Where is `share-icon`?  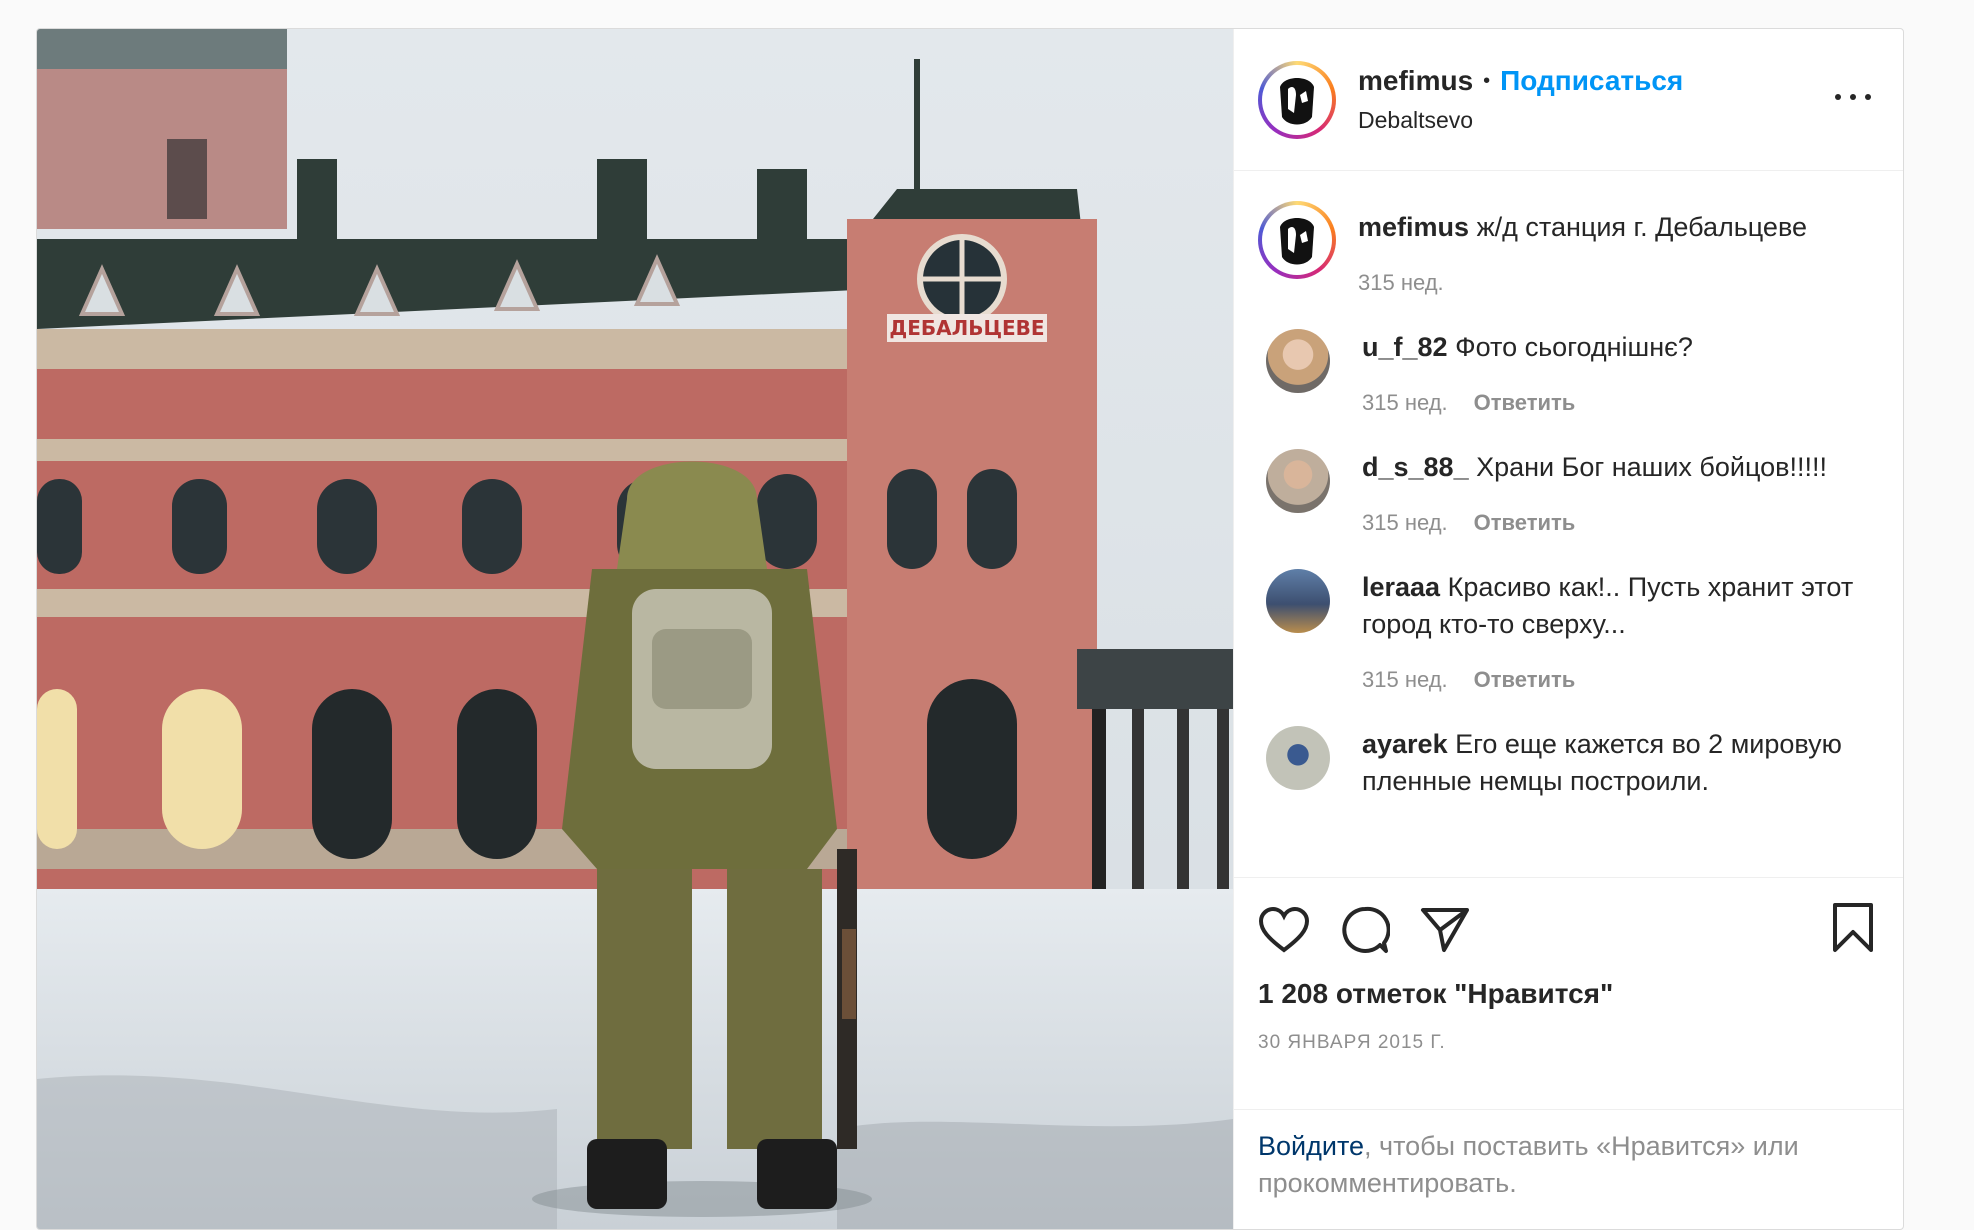 share-icon is located at coordinates (1445, 930).